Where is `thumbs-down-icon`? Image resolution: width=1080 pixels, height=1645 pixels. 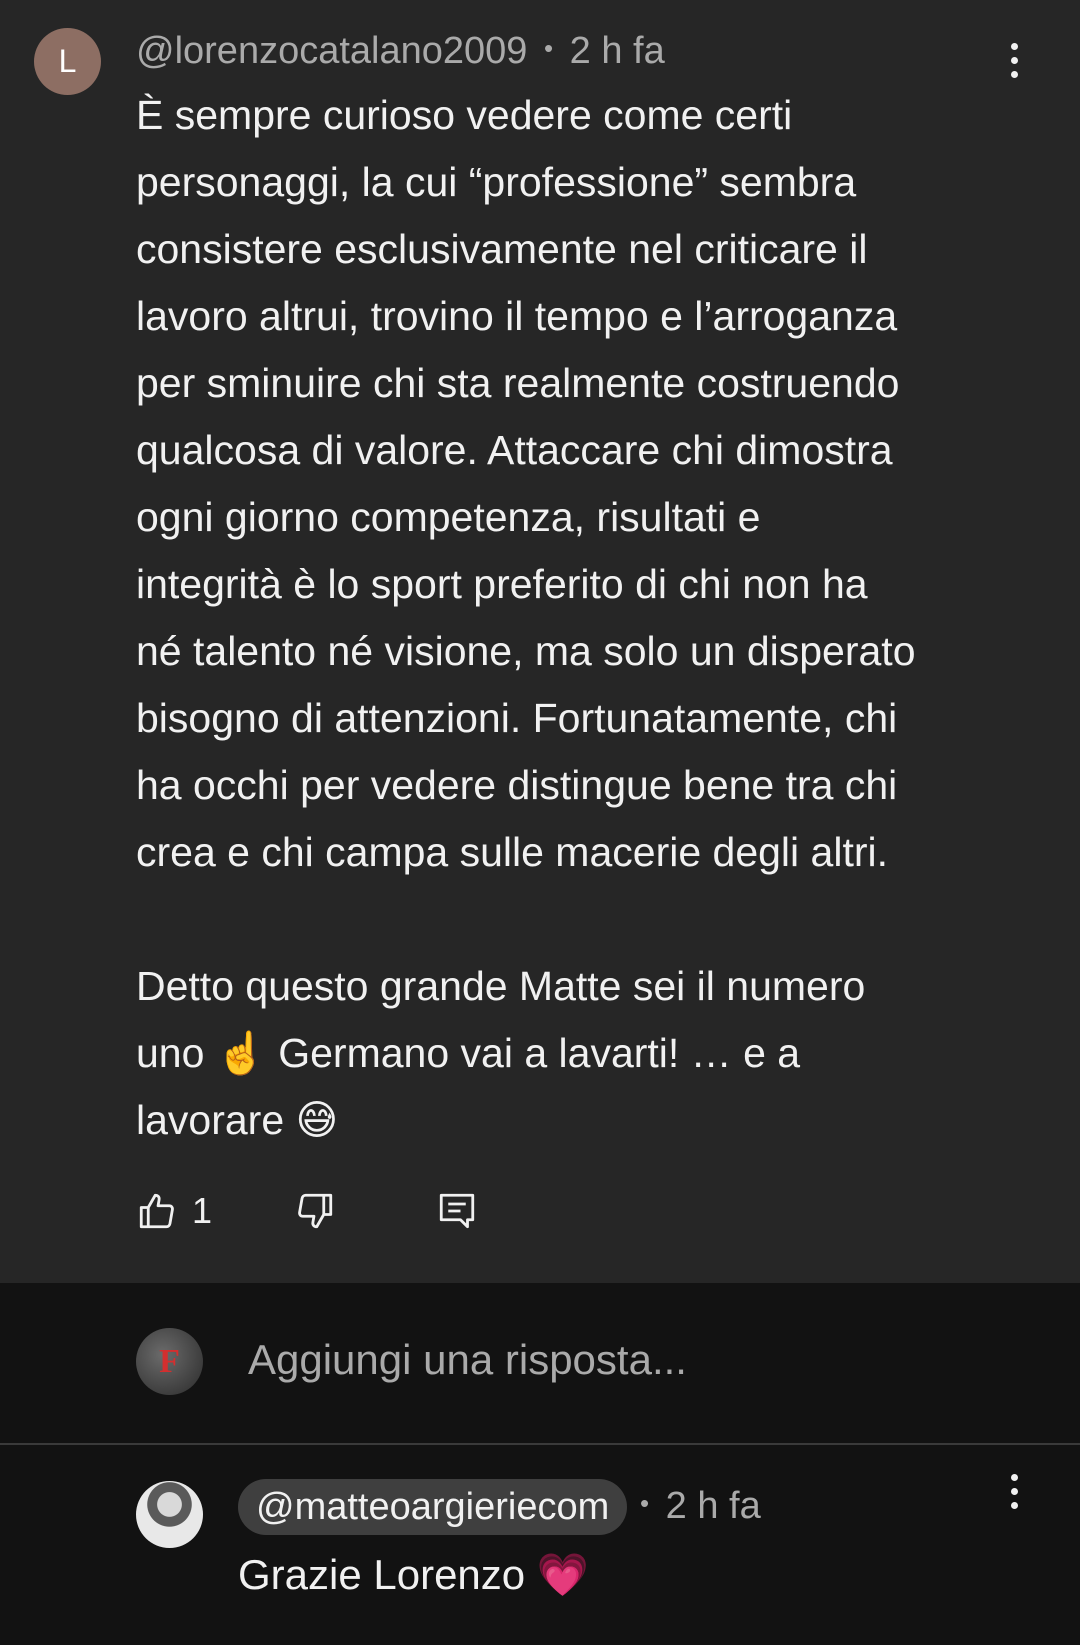 thumbs-down-icon is located at coordinates (315, 1211).